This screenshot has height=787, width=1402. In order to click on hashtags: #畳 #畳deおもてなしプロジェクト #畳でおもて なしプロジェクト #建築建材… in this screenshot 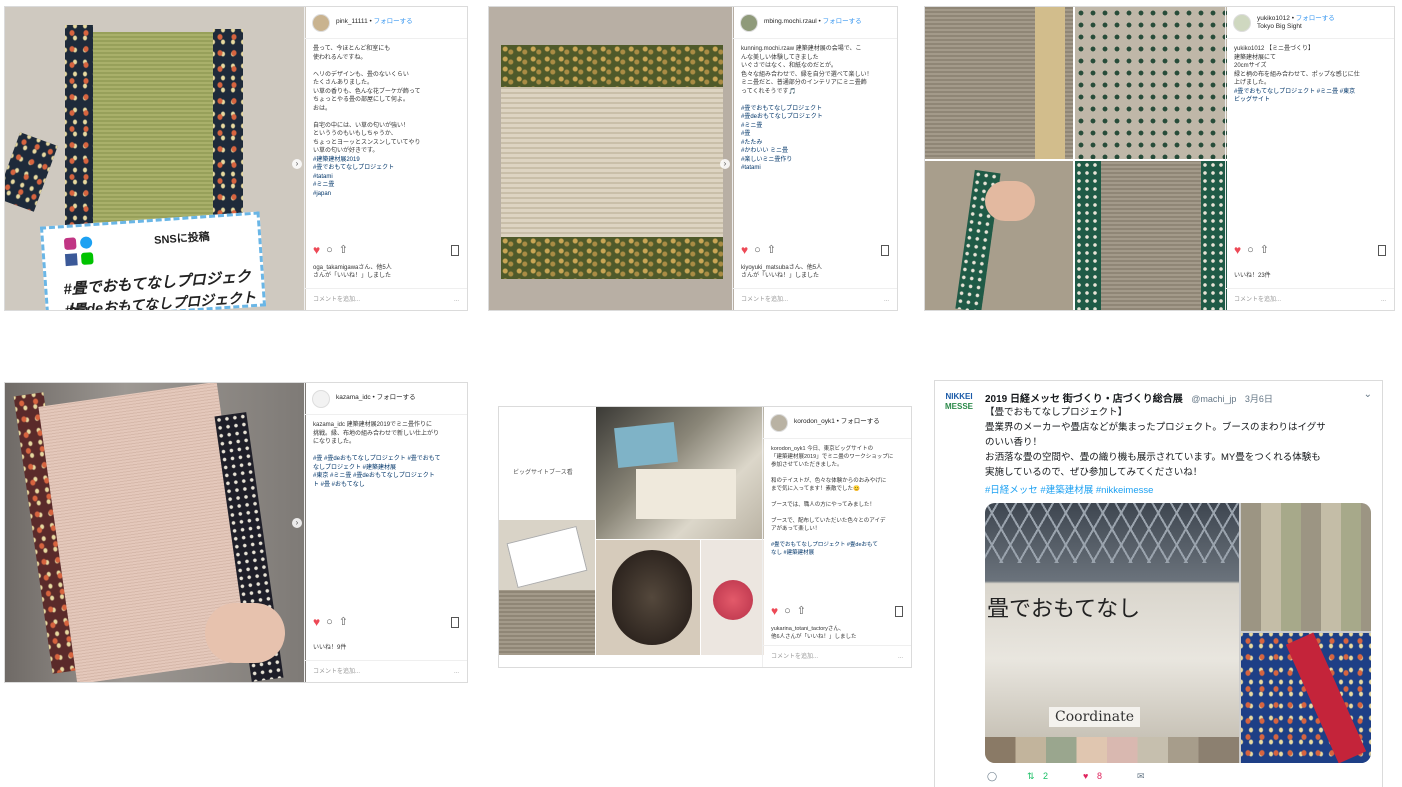, I will do `click(377, 472)`.